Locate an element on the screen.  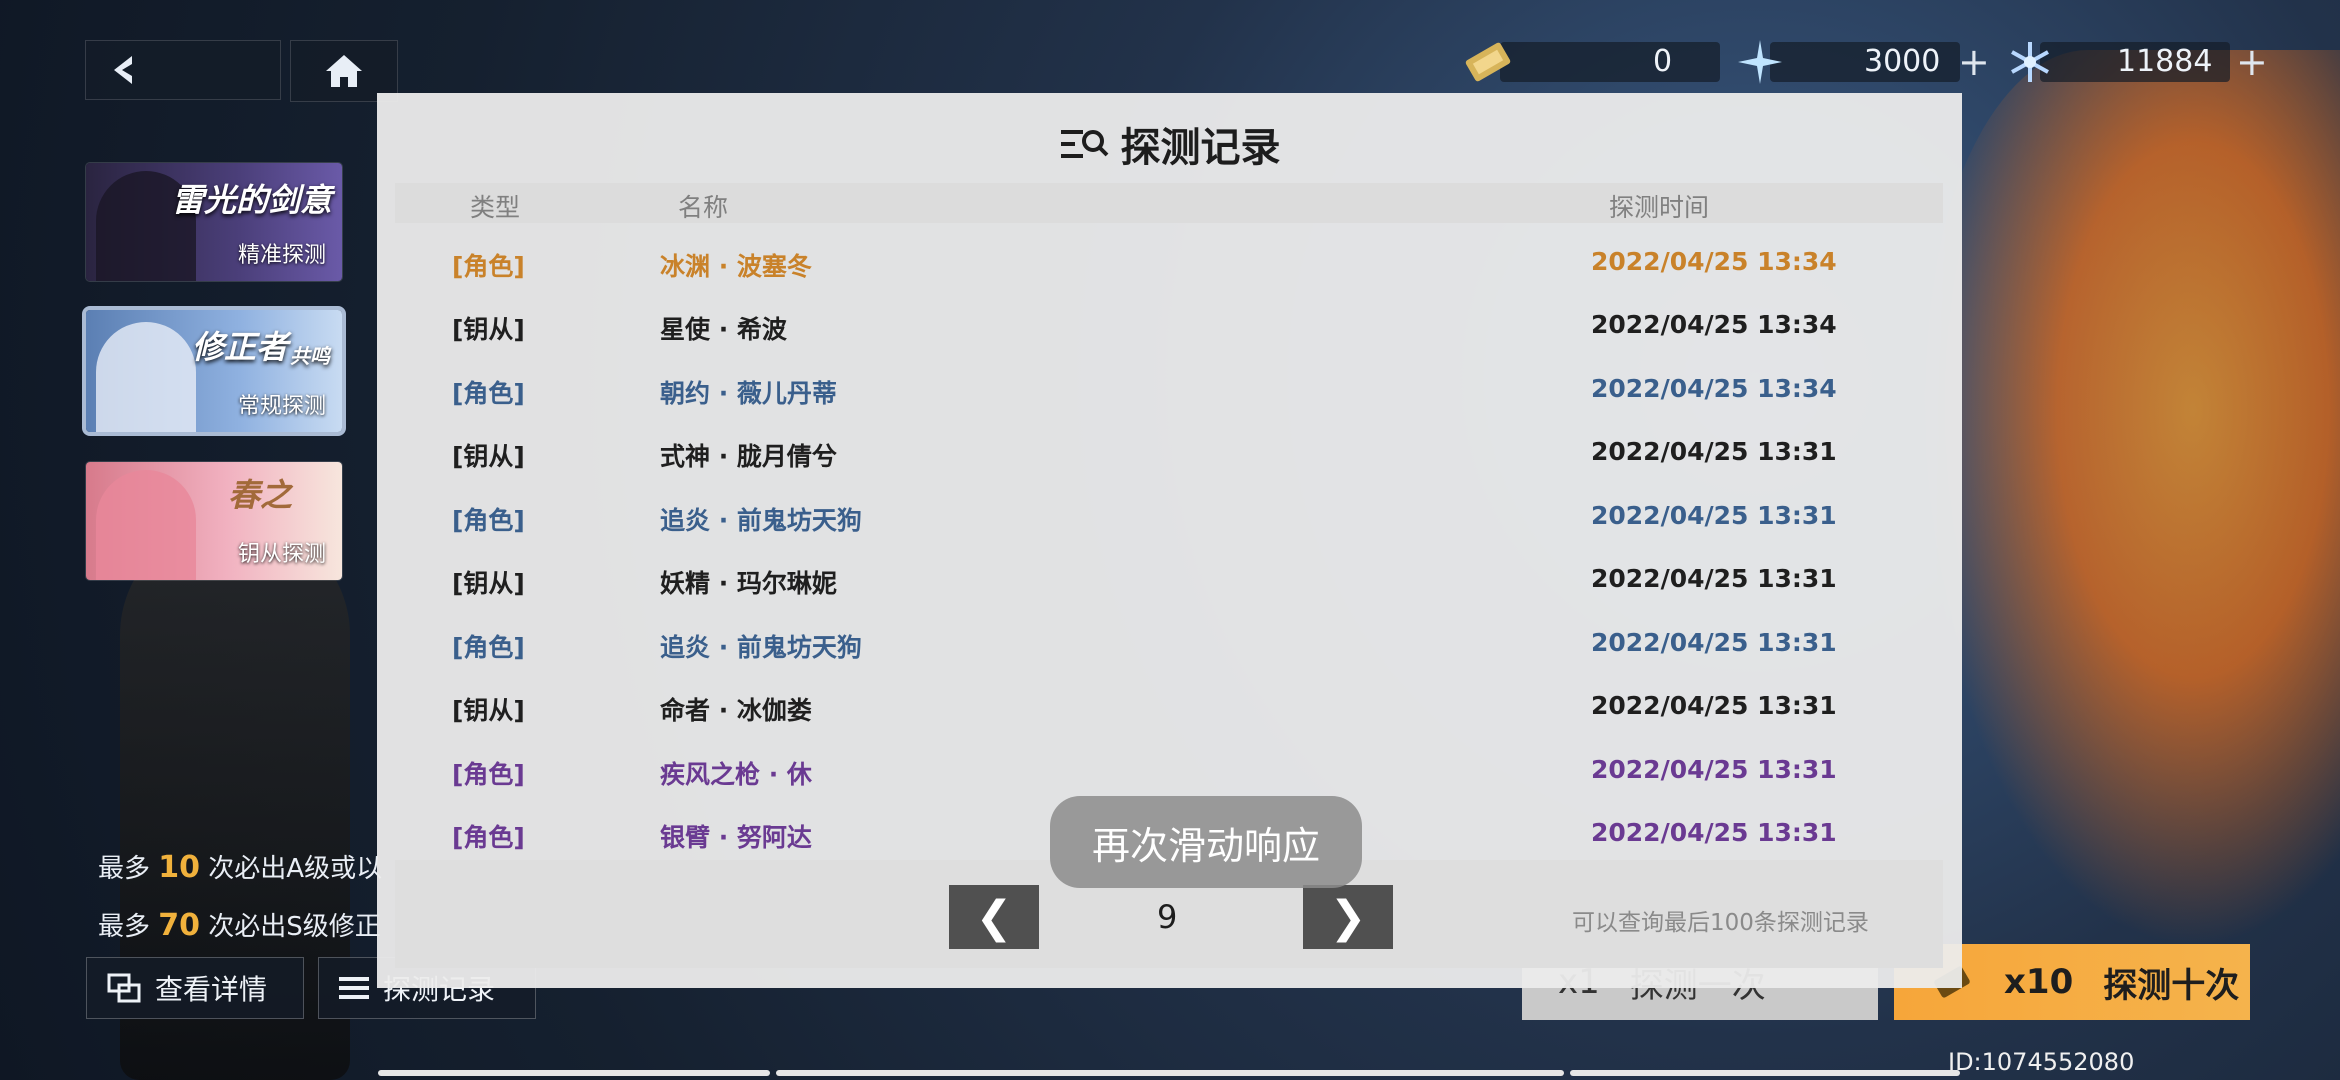
header-time: 探测时间 is located at coordinates (1659, 207).